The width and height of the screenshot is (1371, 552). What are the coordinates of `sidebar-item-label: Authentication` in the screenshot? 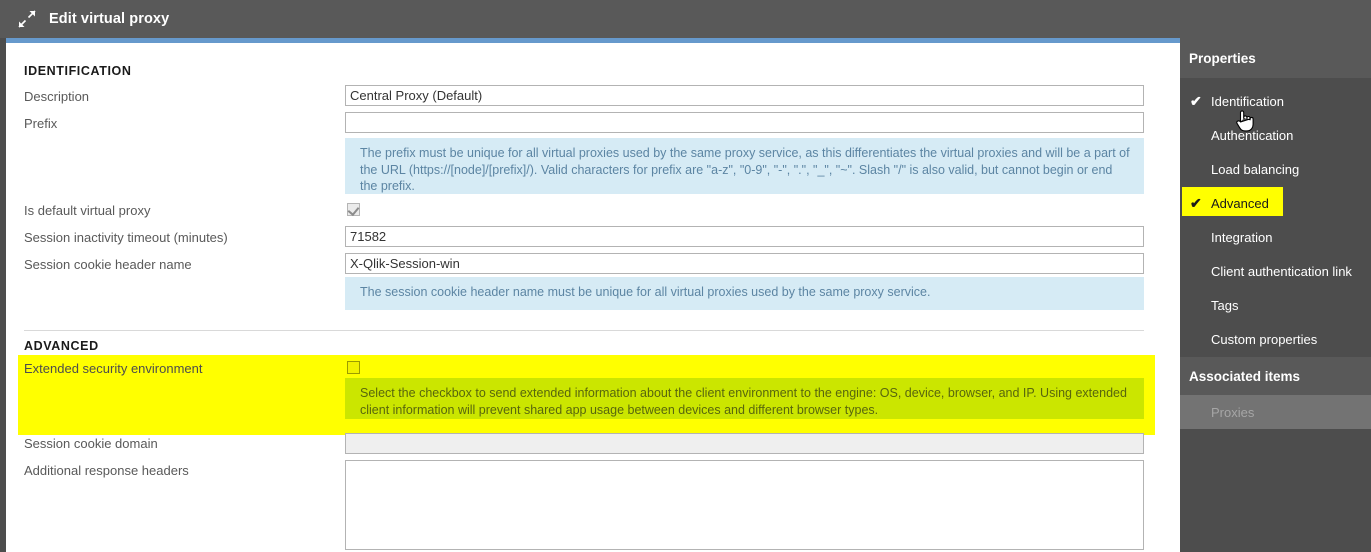 It's located at (1252, 135).